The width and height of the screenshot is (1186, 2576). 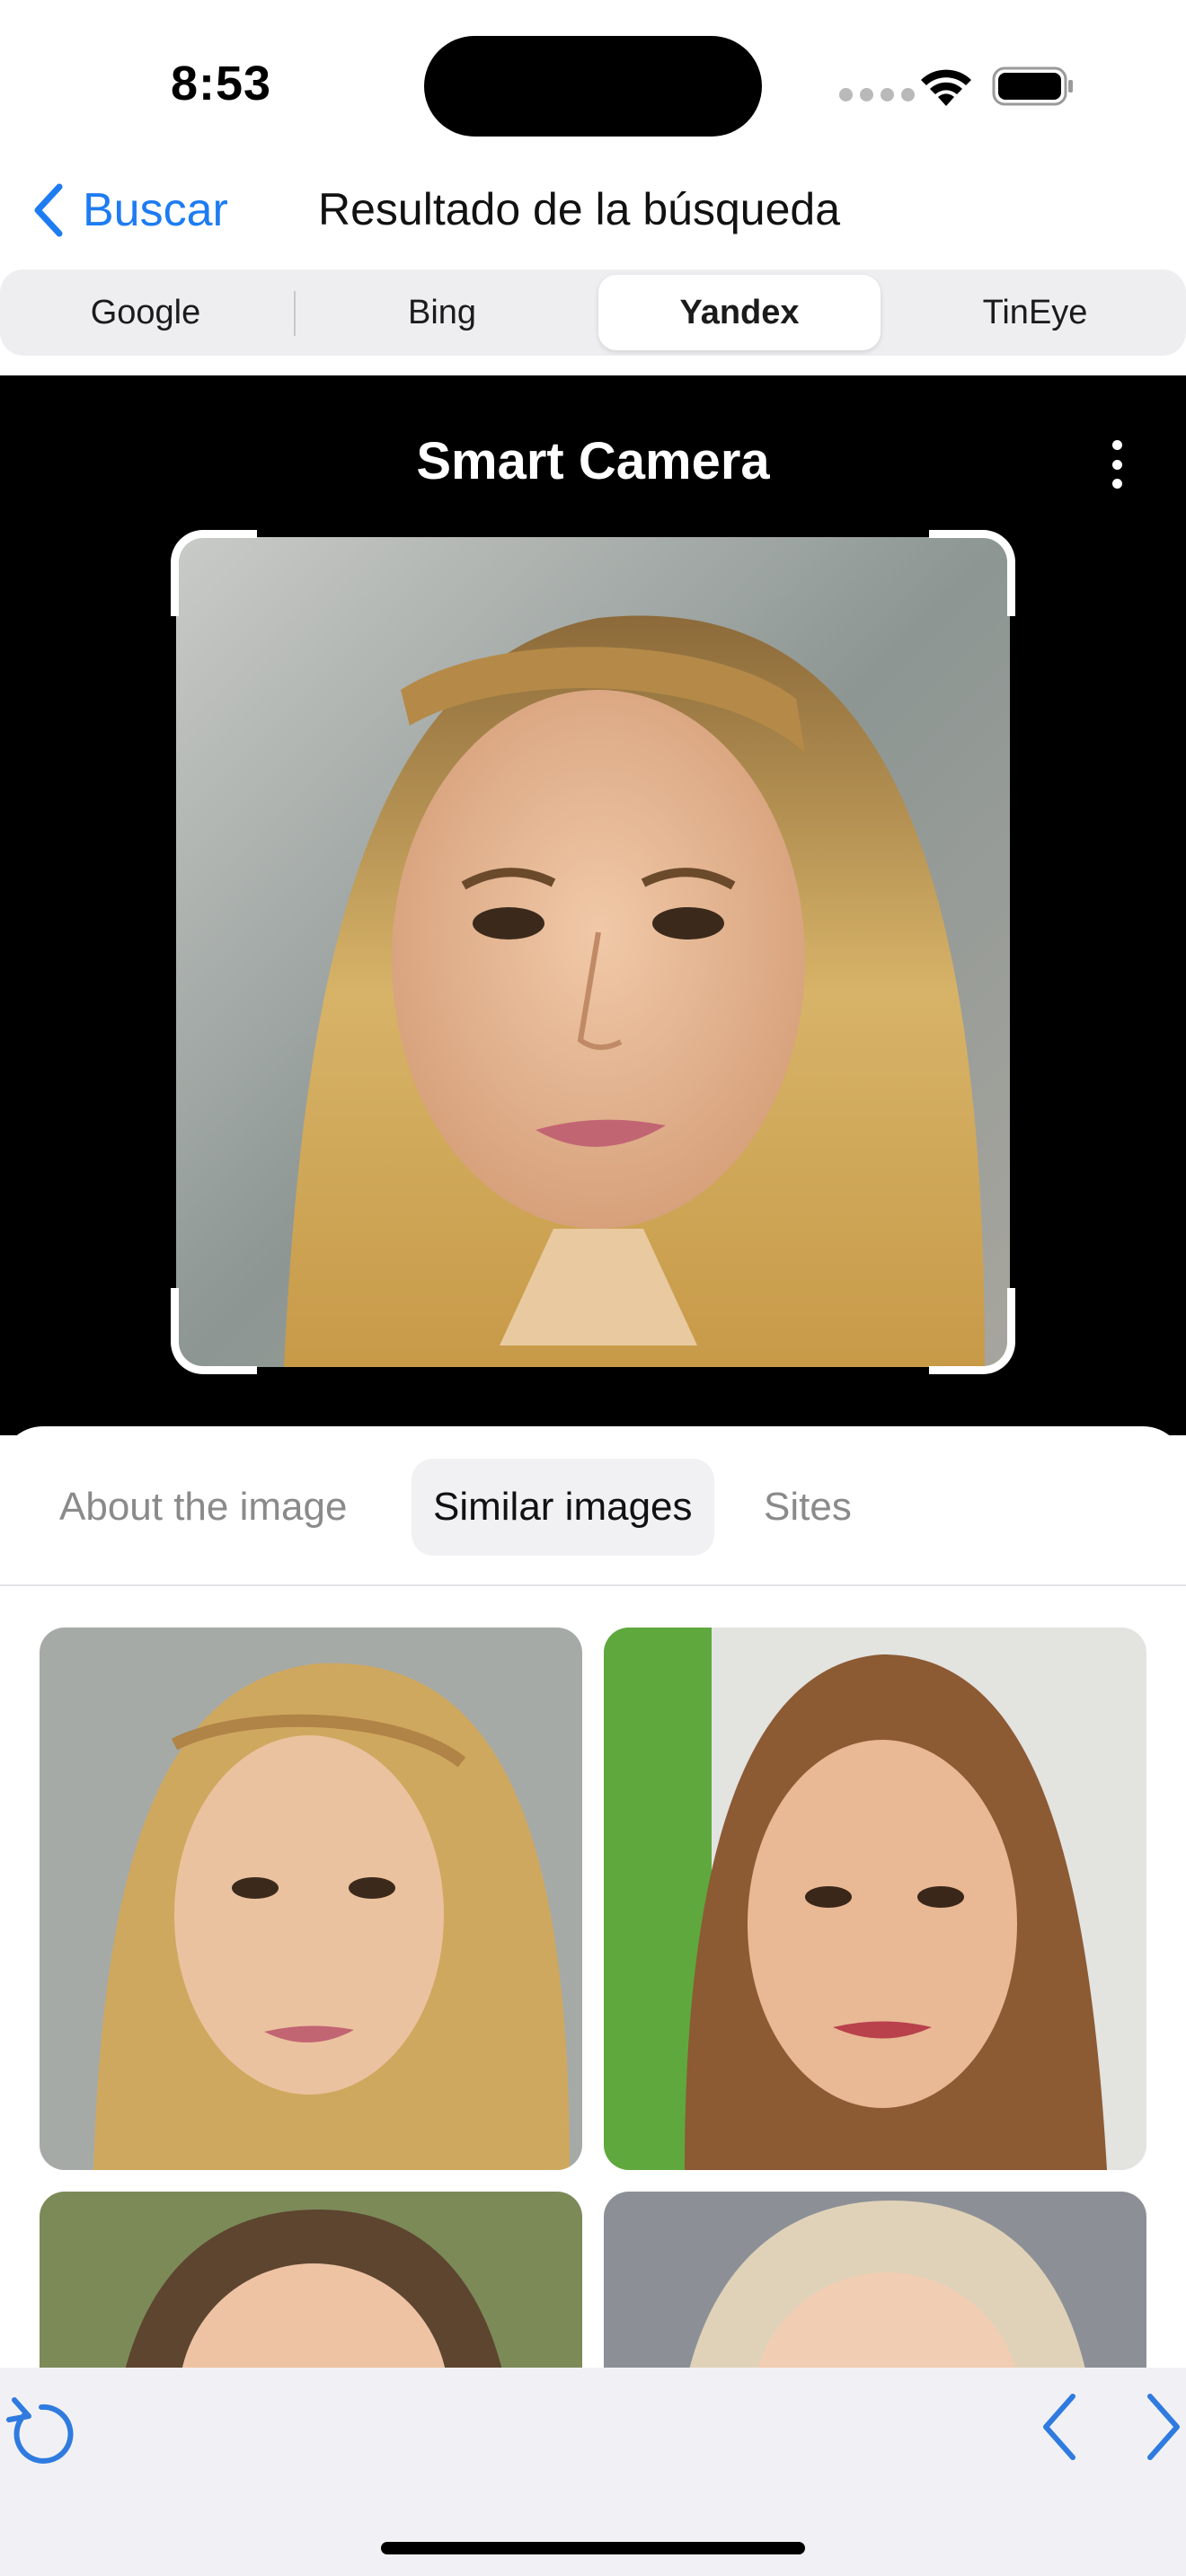 I want to click on segment-google: Google, so click(x=145, y=312).